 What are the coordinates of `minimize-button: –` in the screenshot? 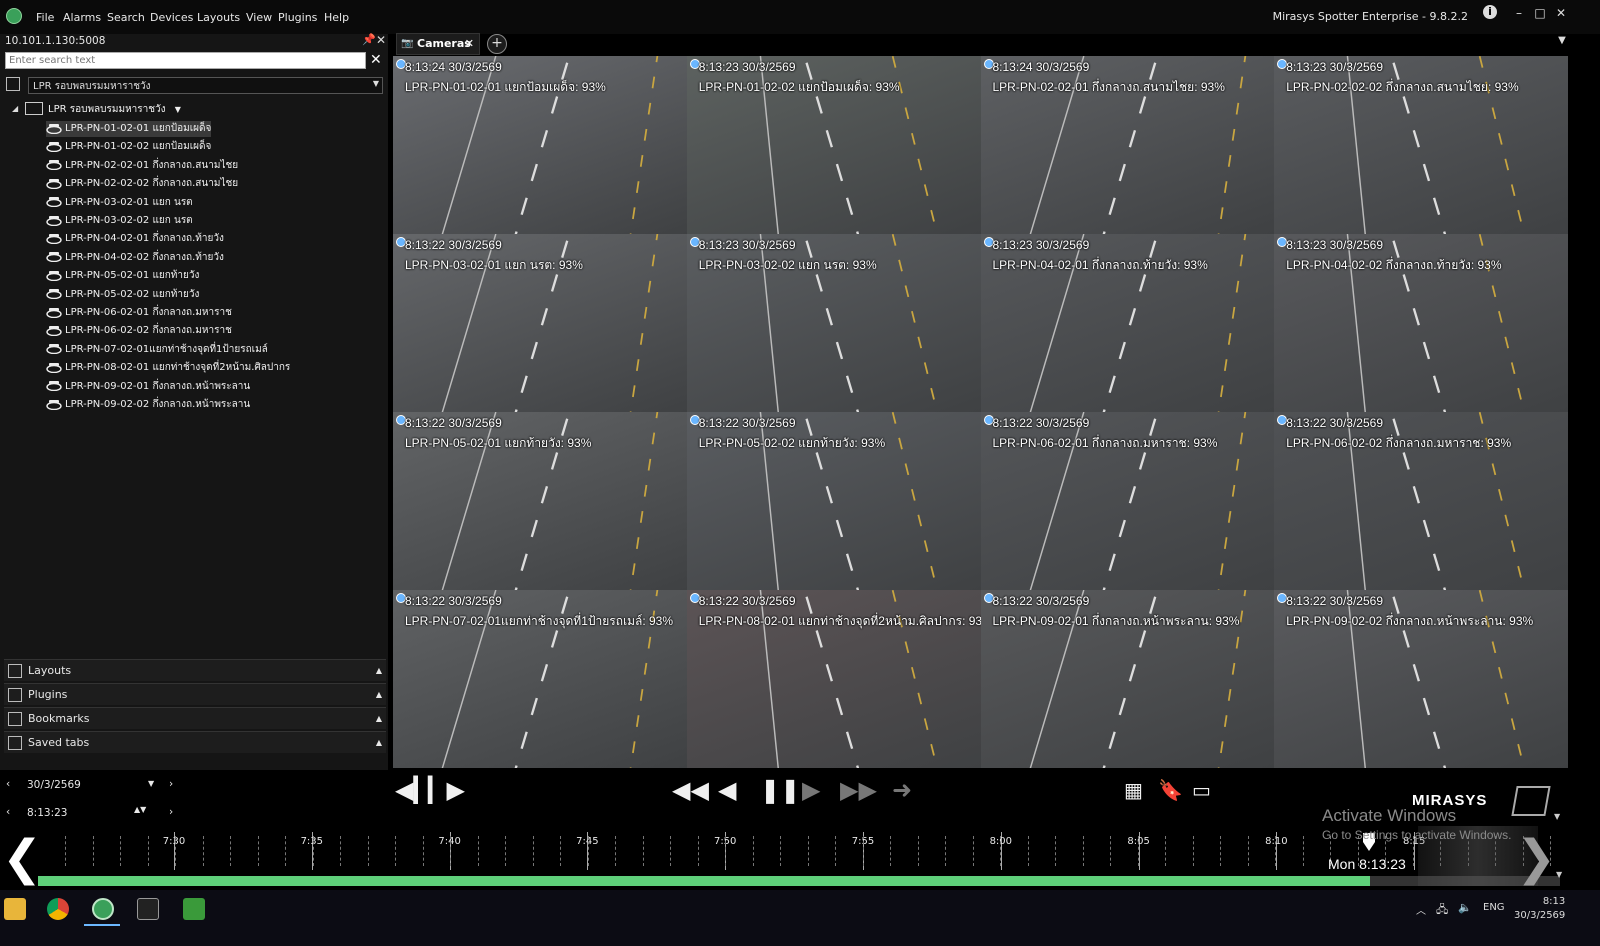 It's located at (1519, 13).